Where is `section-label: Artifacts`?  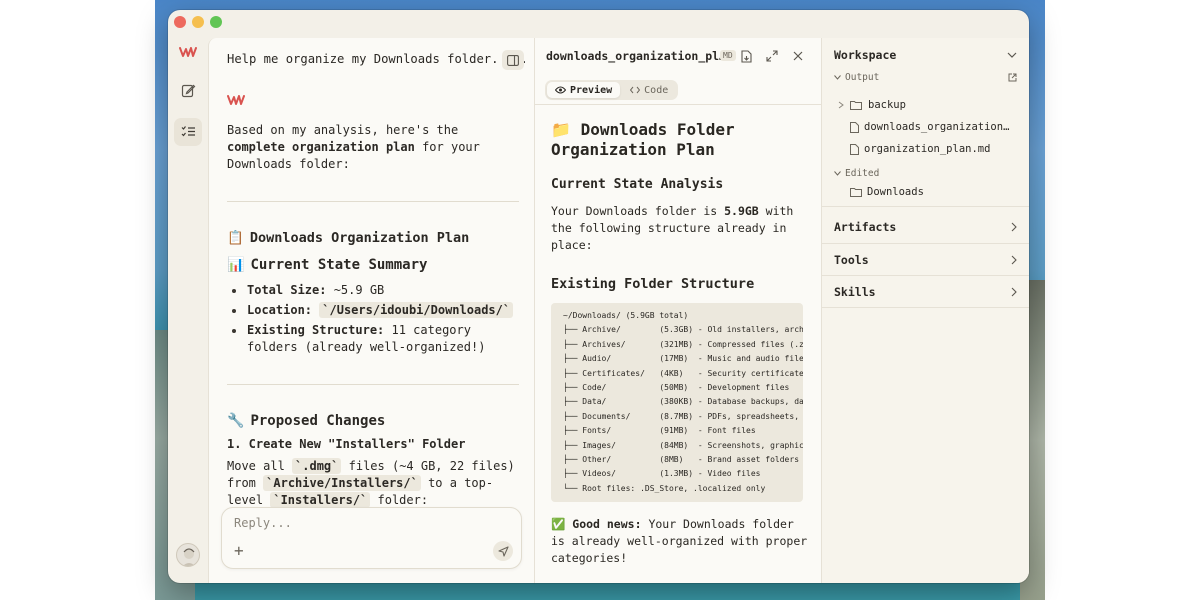
section-label: Artifacts is located at coordinates (865, 227).